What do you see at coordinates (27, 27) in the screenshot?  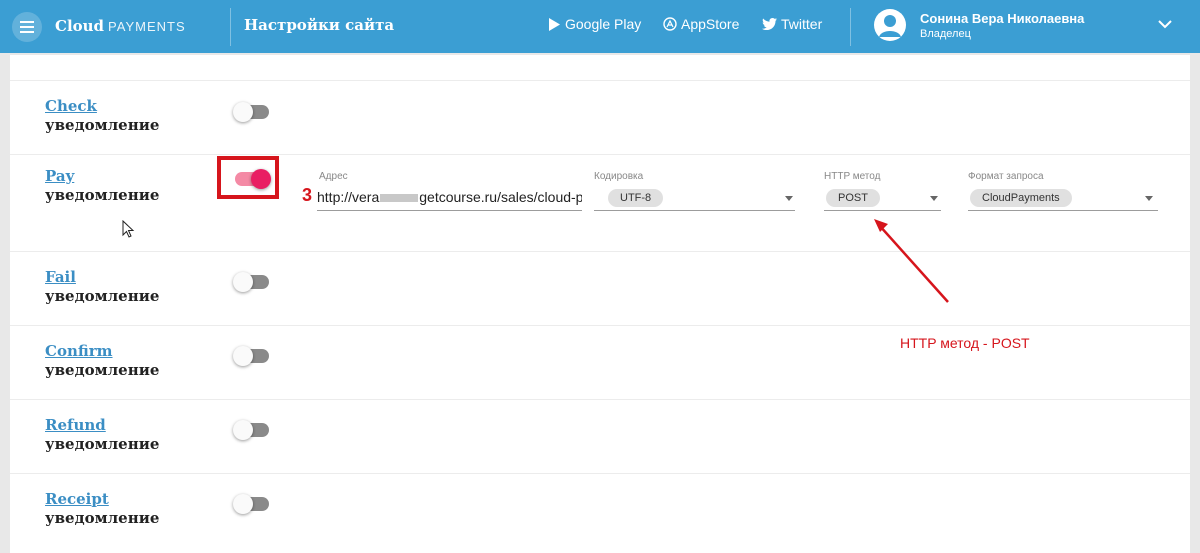 I see `menu-icon` at bounding box center [27, 27].